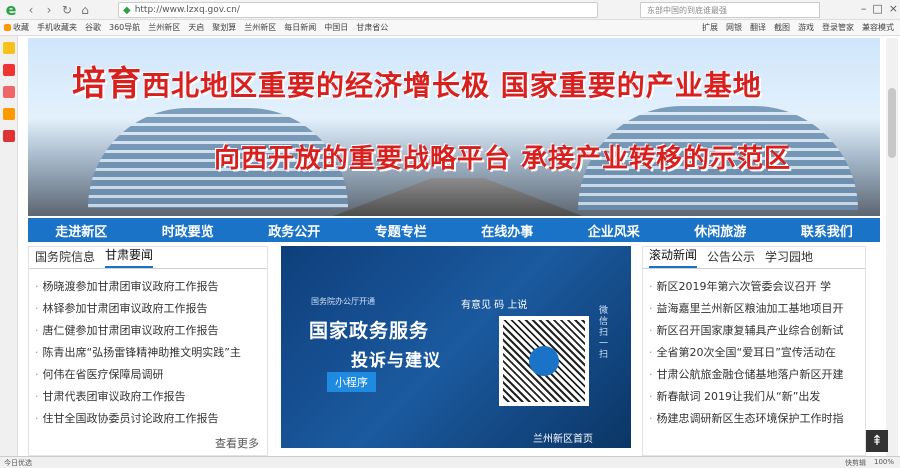  Describe the element at coordinates (343, 301) in the screenshot. I see `promo-small-text: 国务院办公厅开通` at that location.